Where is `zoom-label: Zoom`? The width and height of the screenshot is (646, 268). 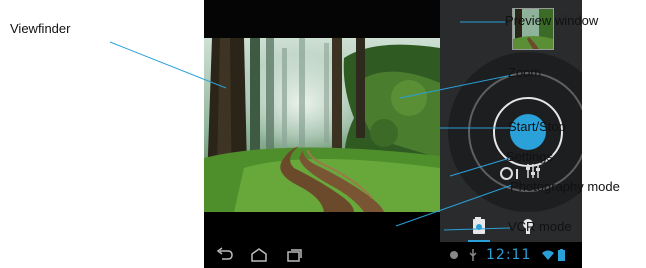
zoom-label: Zoom is located at coordinates (525, 72).